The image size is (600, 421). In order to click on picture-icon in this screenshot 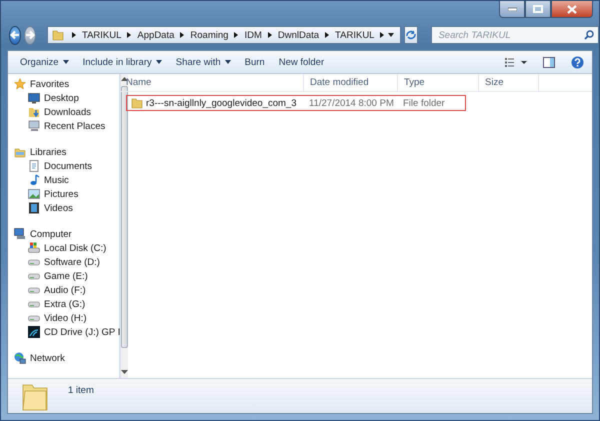, I will do `click(34, 194)`.